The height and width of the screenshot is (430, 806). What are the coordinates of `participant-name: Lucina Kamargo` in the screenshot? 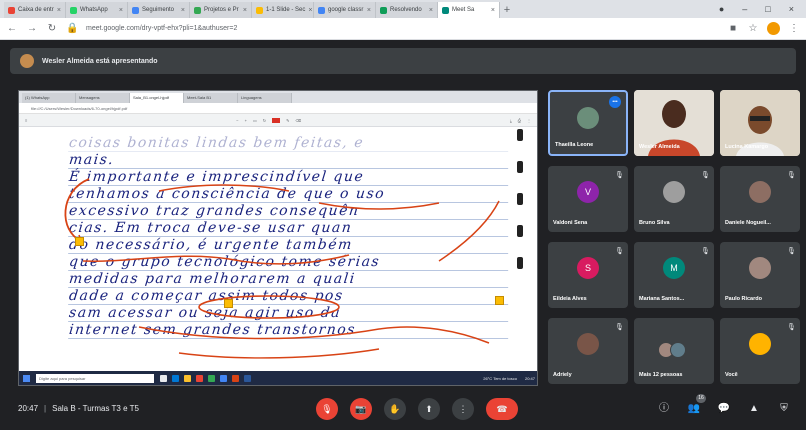 It's located at (747, 147).